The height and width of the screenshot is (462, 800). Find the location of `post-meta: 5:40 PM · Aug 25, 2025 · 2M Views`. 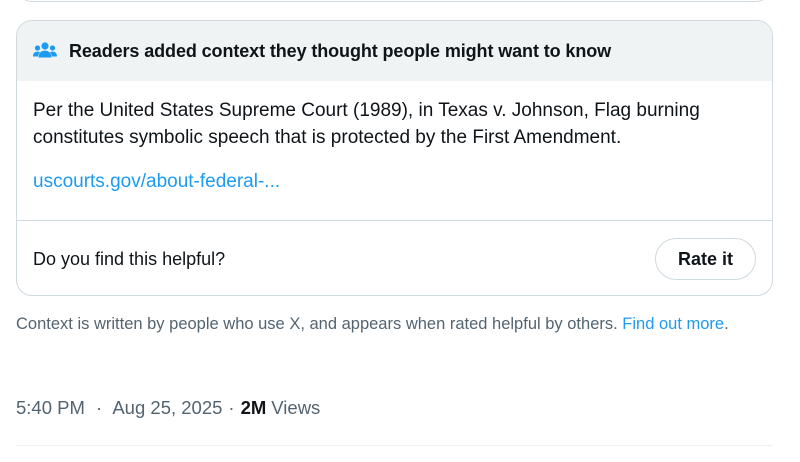

post-meta: 5:40 PM · Aug 25, 2025 · 2M Views is located at coordinates (168, 408).